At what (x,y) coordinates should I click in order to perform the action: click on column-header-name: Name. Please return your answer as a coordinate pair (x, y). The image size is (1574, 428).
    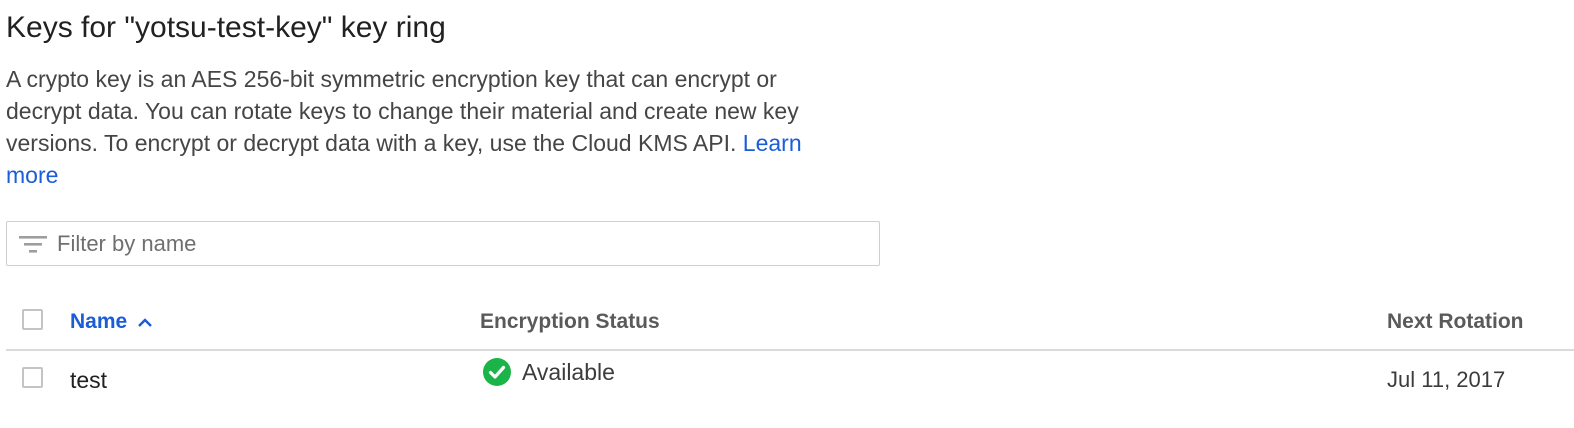
    Looking at the image, I should click on (111, 322).